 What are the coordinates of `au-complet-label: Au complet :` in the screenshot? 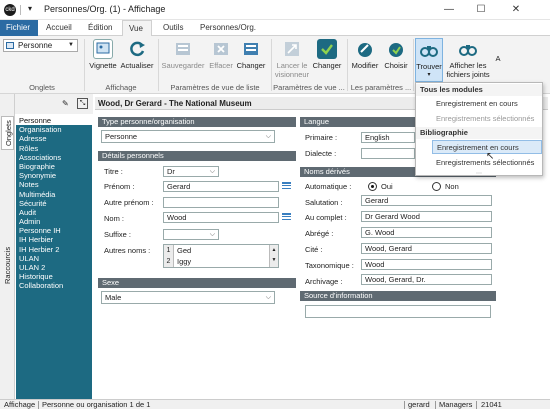 It's located at (326, 217).